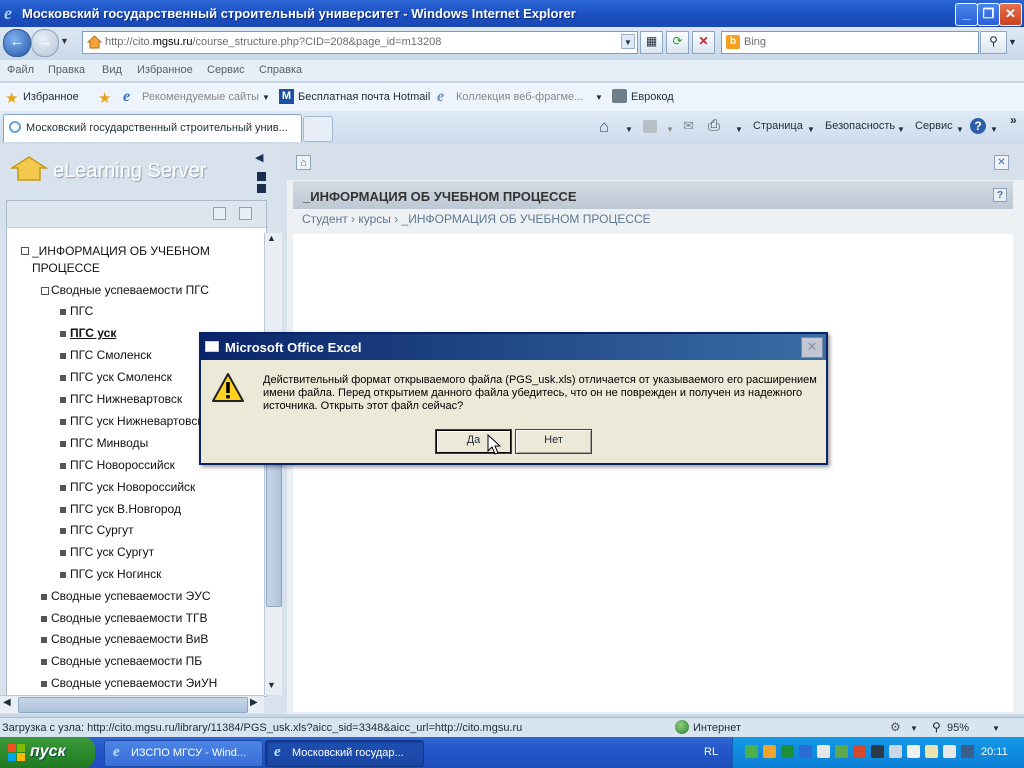 This screenshot has width=1024, height=768. Describe the element at coordinates (219, 213) in the screenshot. I see `tree-search-icon` at that location.